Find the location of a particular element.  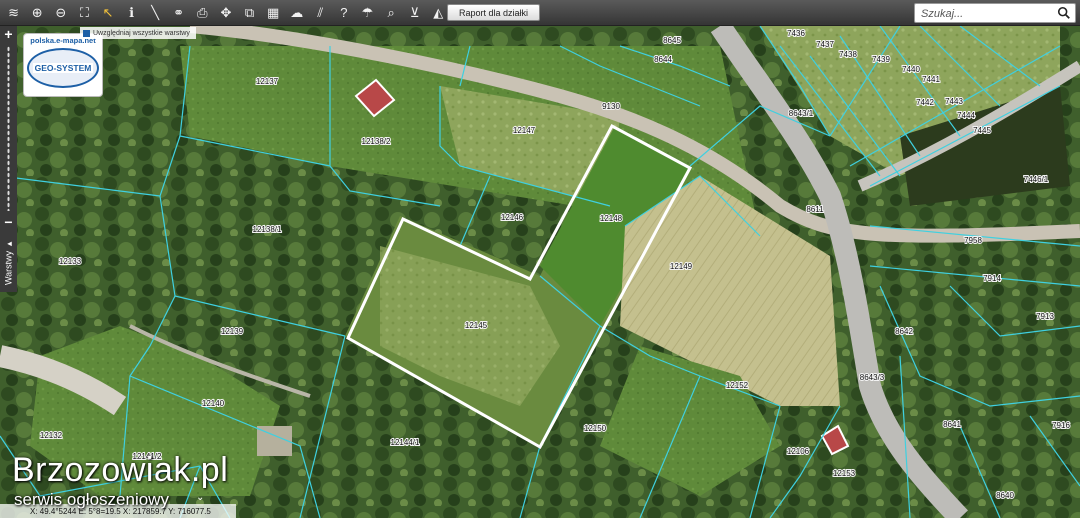

area-icon: ☁ is located at coordinates (297, 13).